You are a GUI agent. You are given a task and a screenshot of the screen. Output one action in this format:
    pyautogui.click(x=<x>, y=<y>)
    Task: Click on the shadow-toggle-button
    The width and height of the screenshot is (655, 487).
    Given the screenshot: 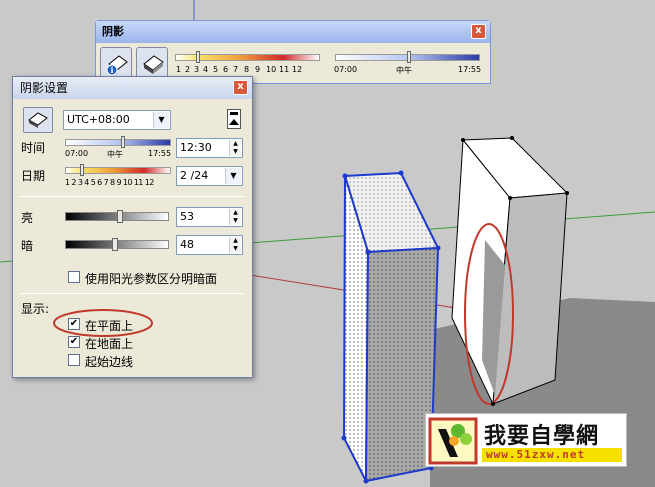 What is the action you would take?
    pyautogui.click(x=38, y=120)
    